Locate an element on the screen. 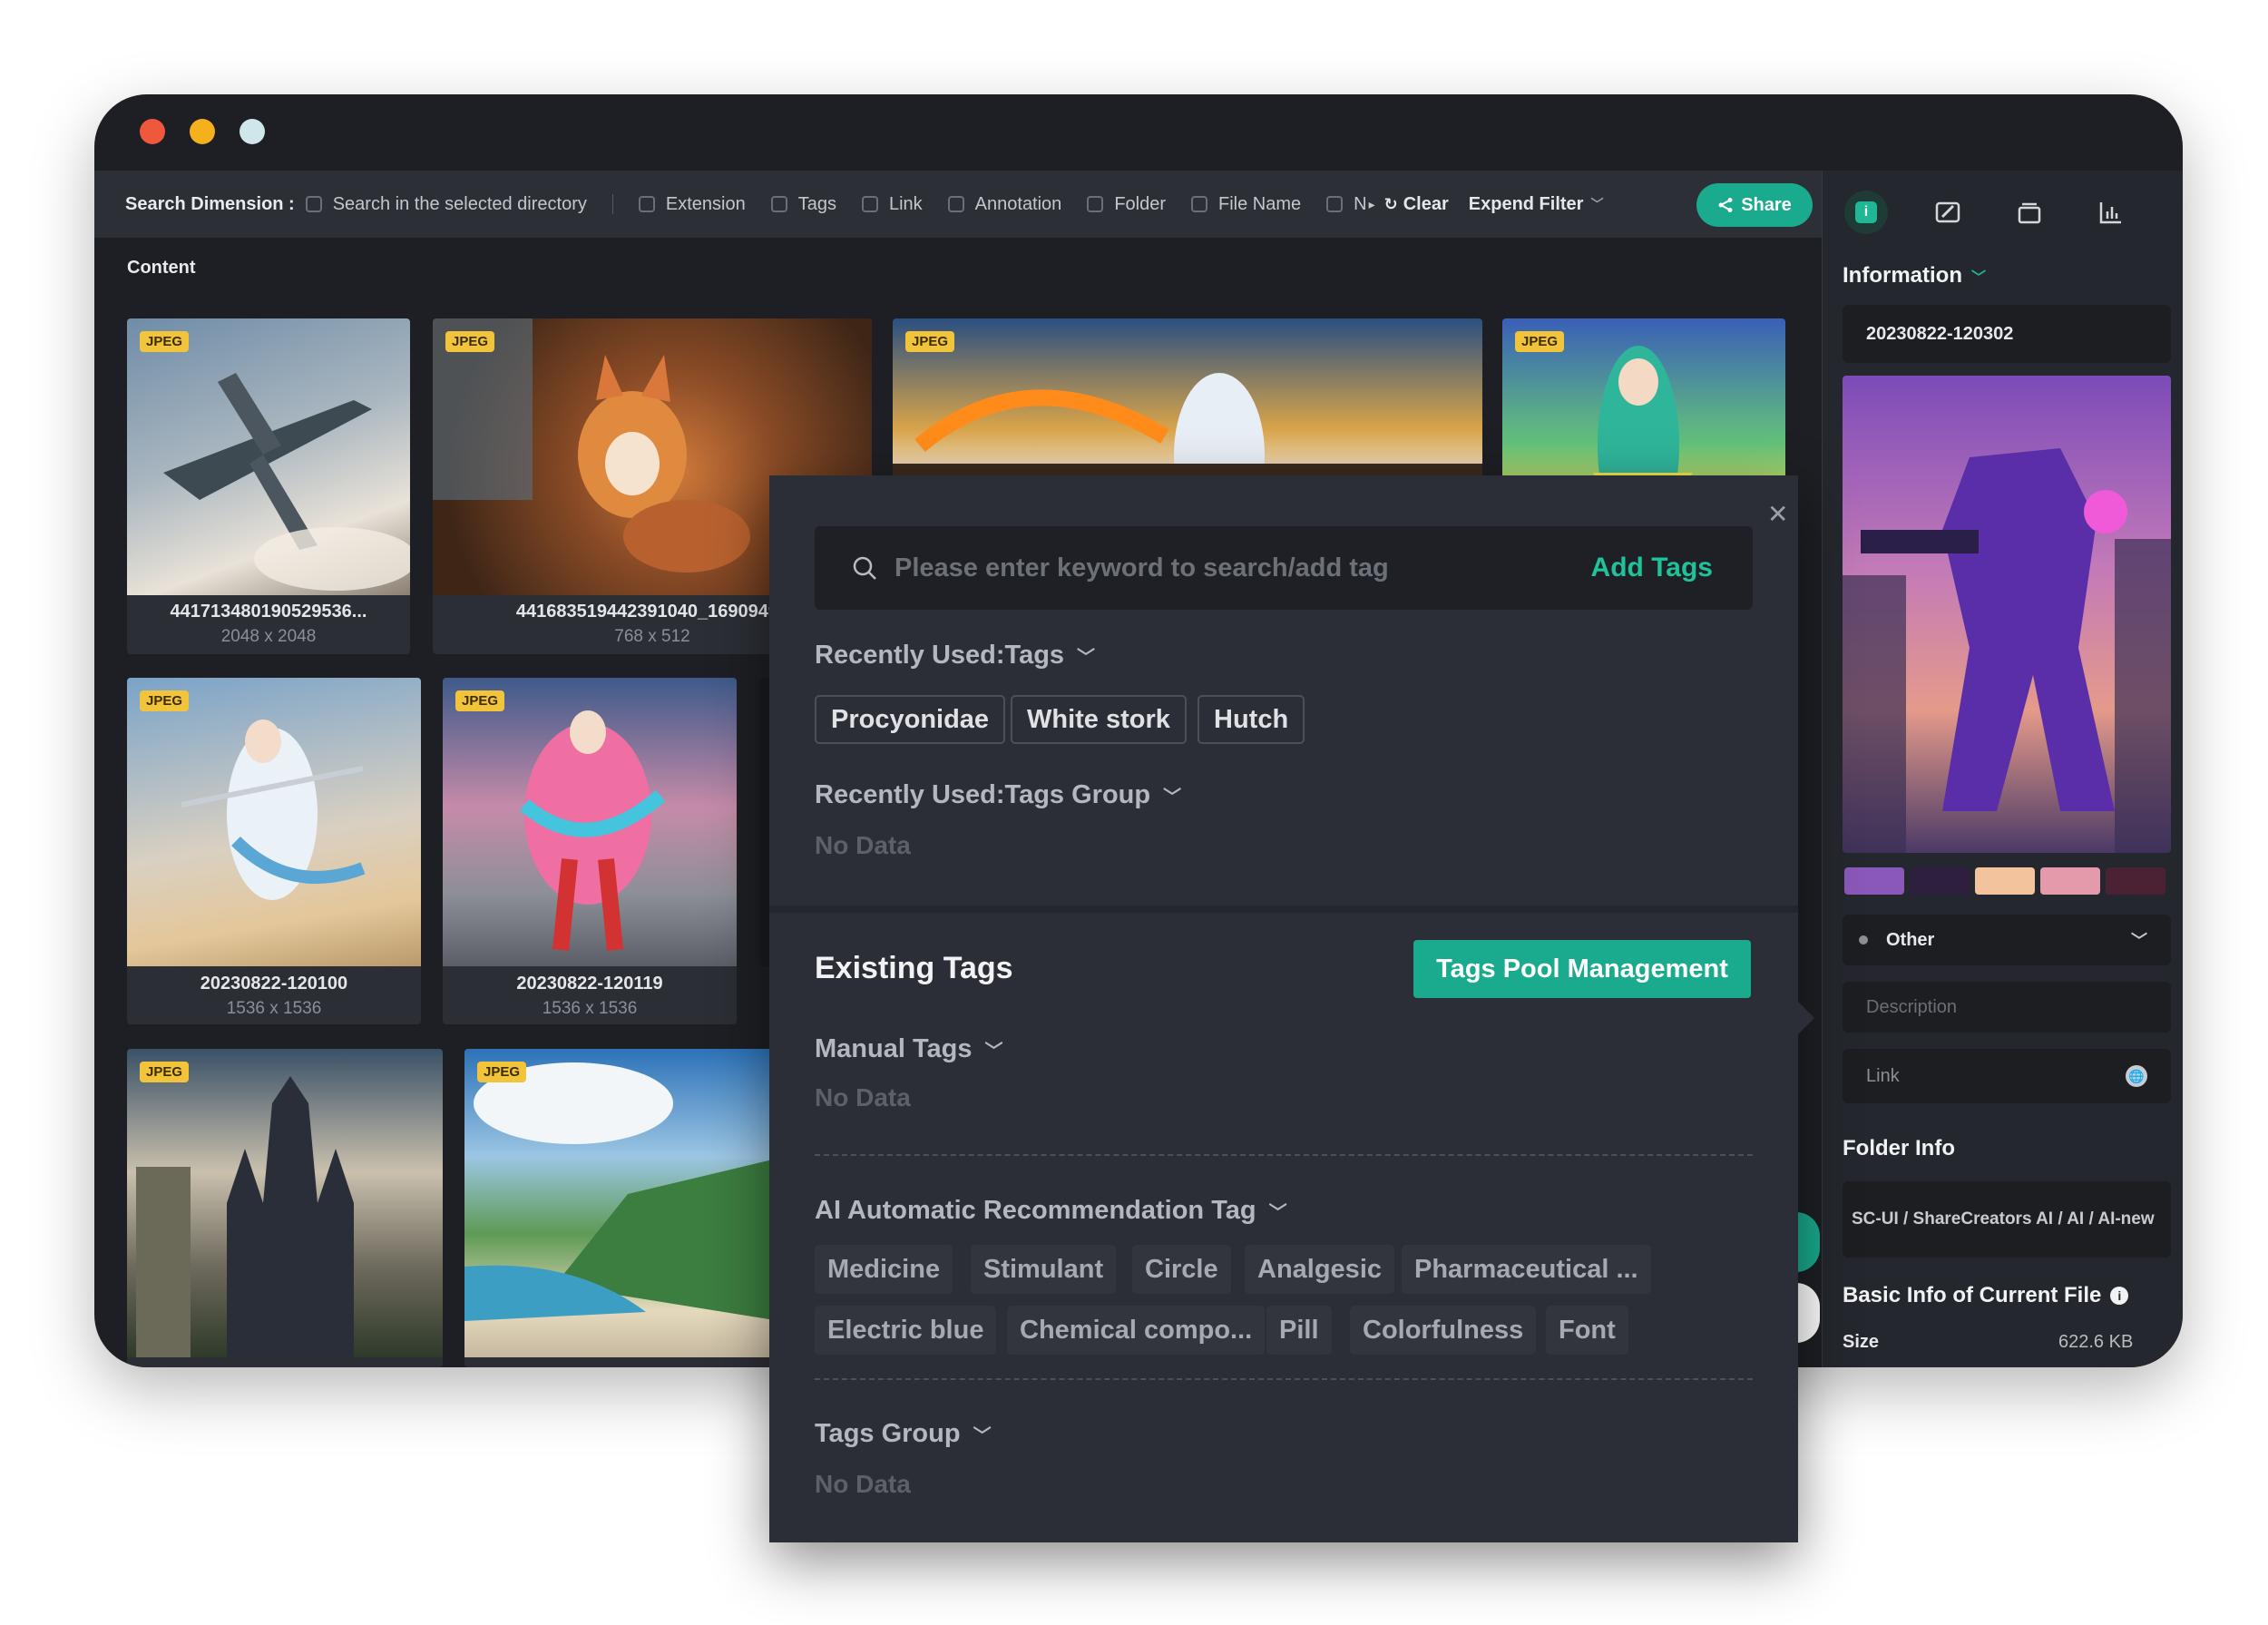 The image size is (2268, 1625). add-tags-button: Add Tags is located at coordinates (1652, 568).